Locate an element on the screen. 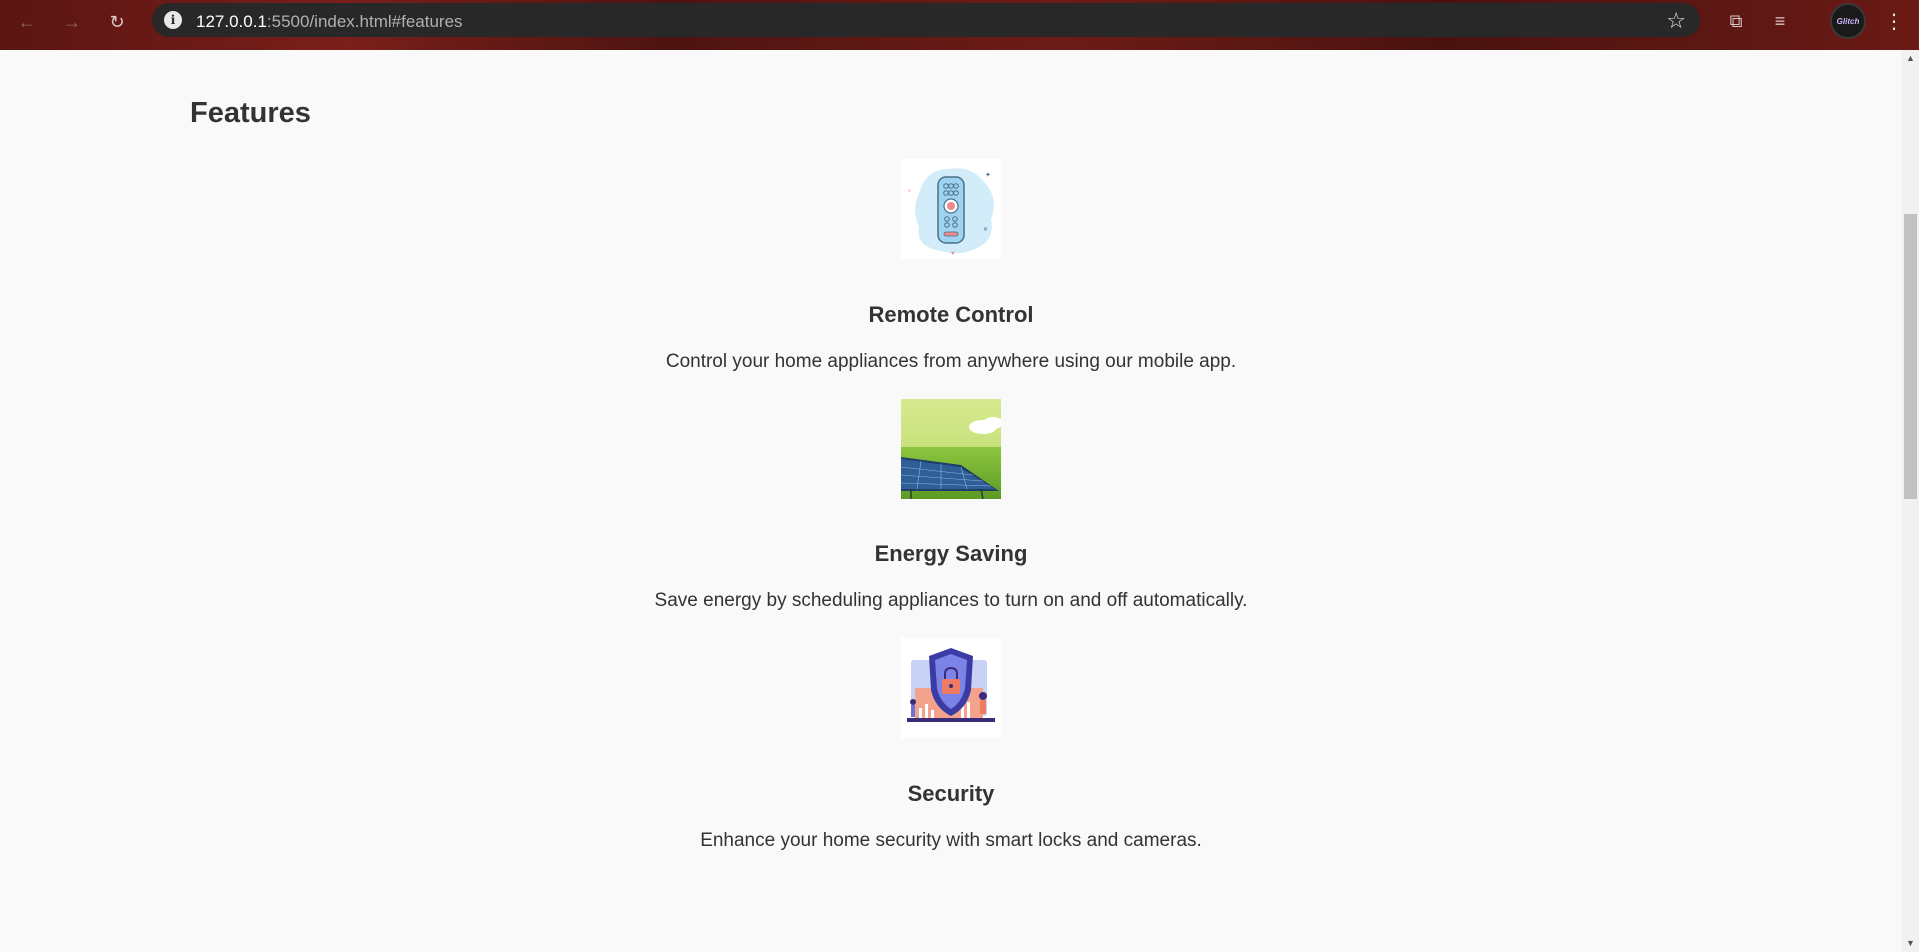 The image size is (1919, 952). site-info-icon: i is located at coordinates (173, 20).